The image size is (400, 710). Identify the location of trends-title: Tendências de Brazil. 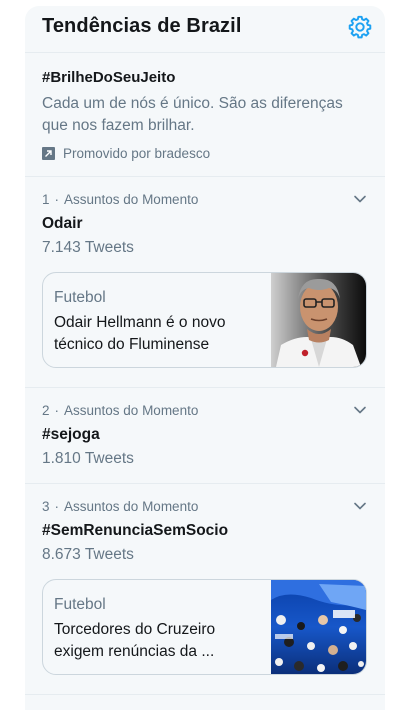
(142, 26).